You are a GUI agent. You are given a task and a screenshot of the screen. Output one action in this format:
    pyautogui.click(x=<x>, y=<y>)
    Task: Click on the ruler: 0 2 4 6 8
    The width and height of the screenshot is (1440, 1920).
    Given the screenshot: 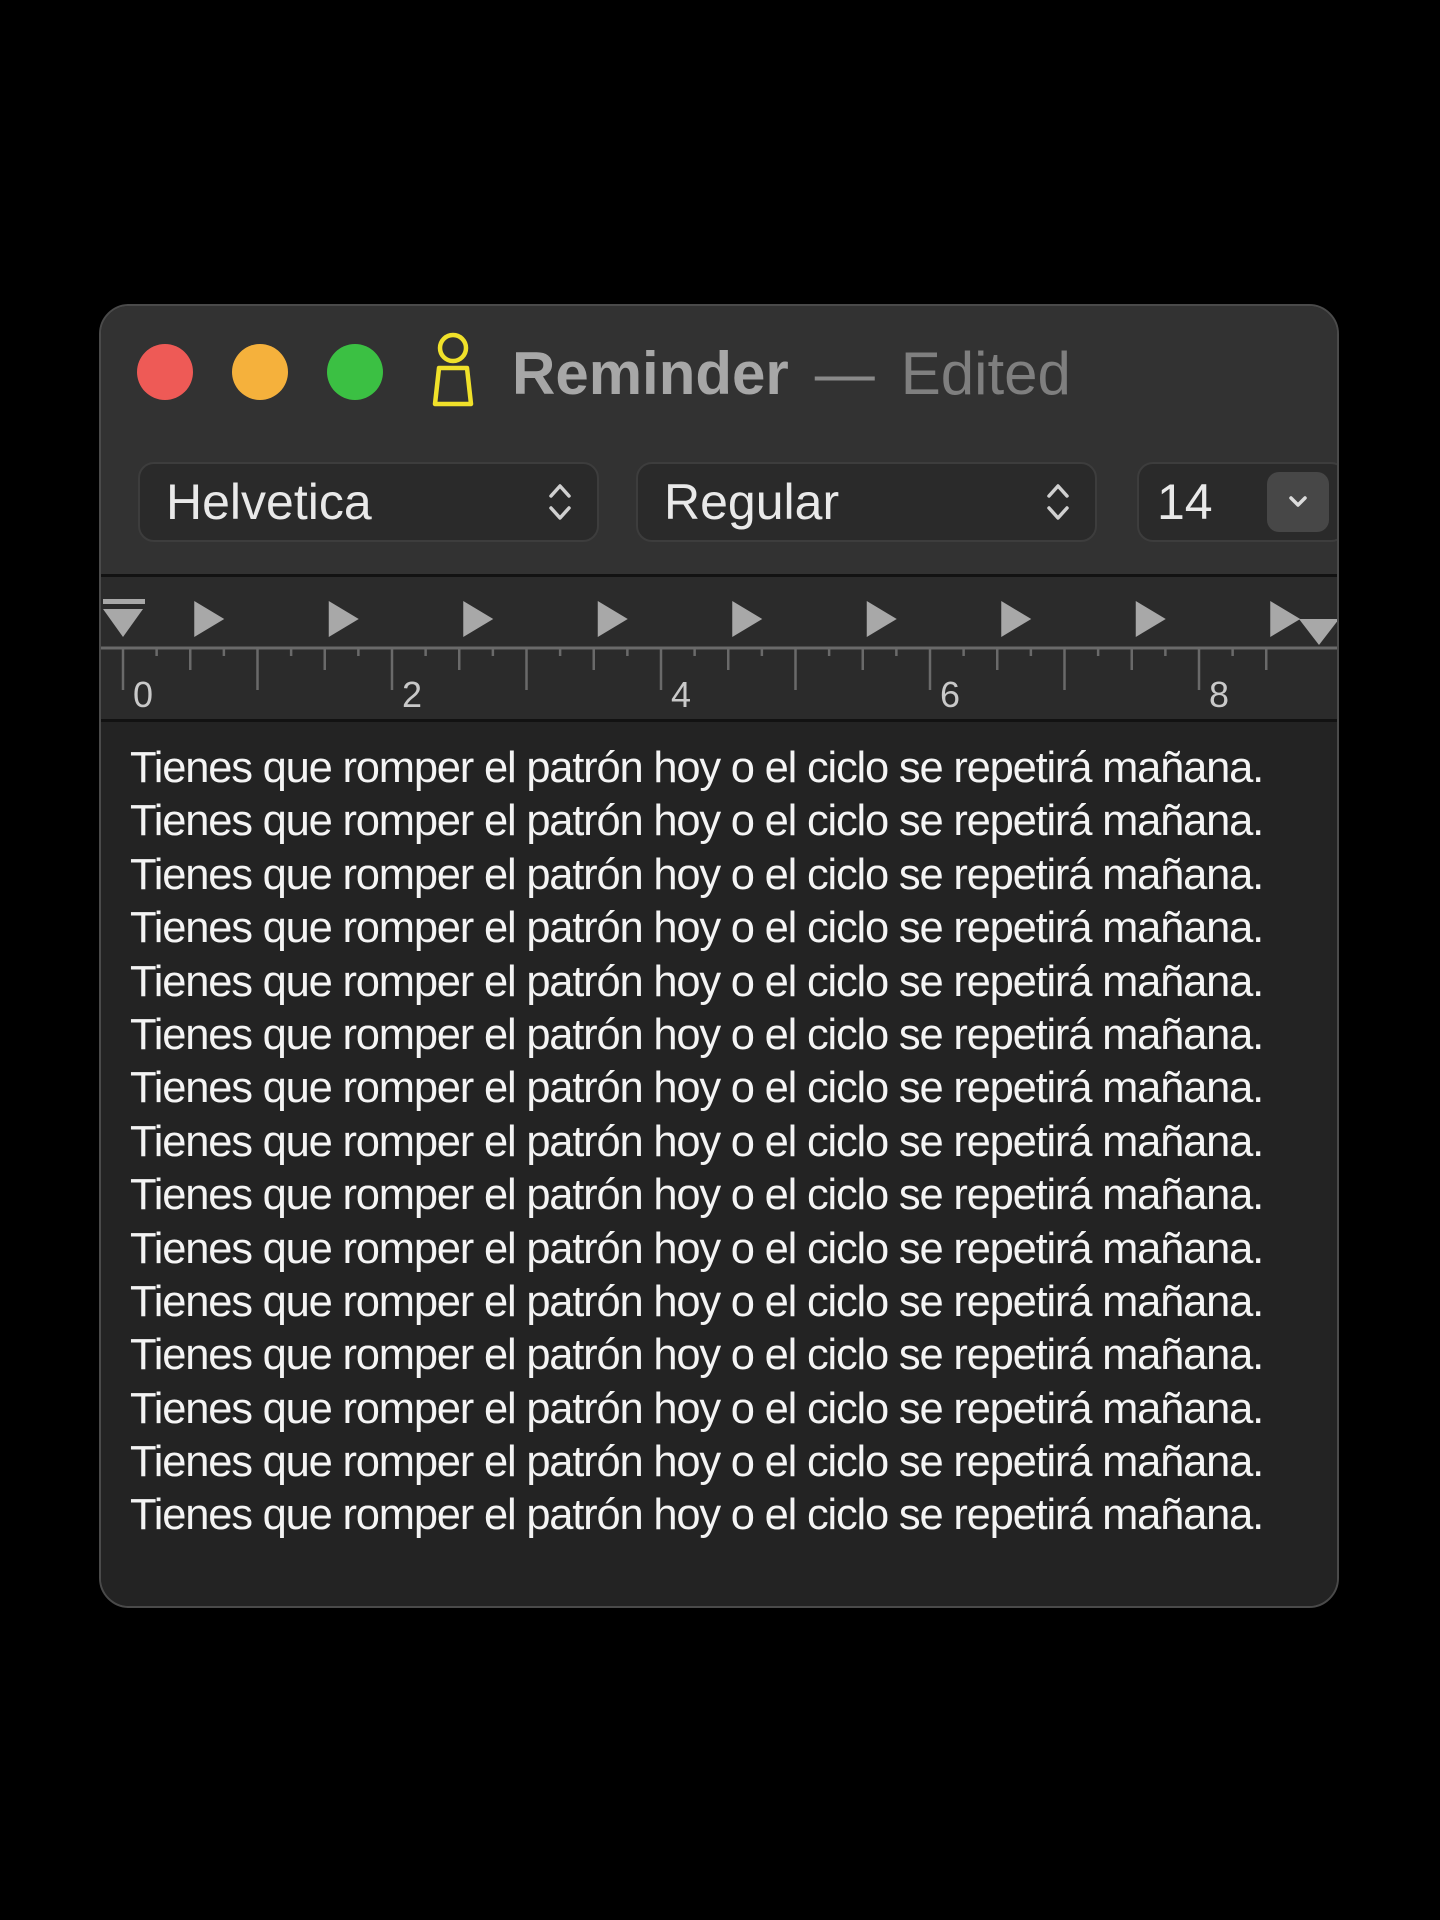 What is the action you would take?
    pyautogui.click(x=719, y=648)
    